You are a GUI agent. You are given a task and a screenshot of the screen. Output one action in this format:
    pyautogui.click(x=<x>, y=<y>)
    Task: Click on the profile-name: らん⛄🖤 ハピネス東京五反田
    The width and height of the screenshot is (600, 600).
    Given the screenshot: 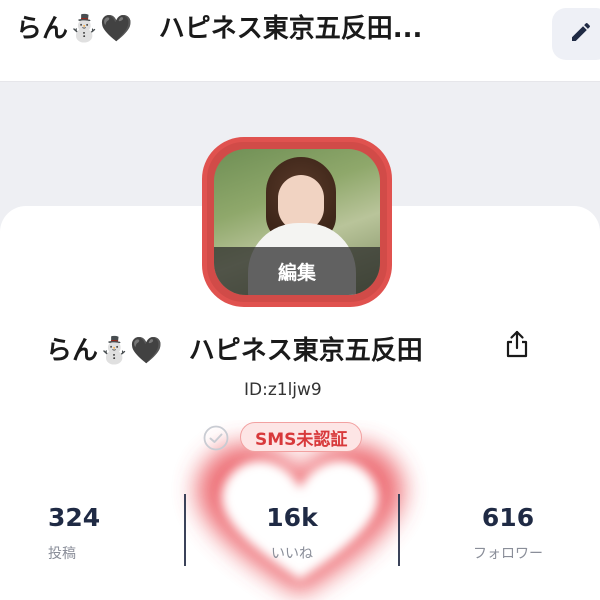 What is the action you would take?
    pyautogui.click(x=234, y=350)
    